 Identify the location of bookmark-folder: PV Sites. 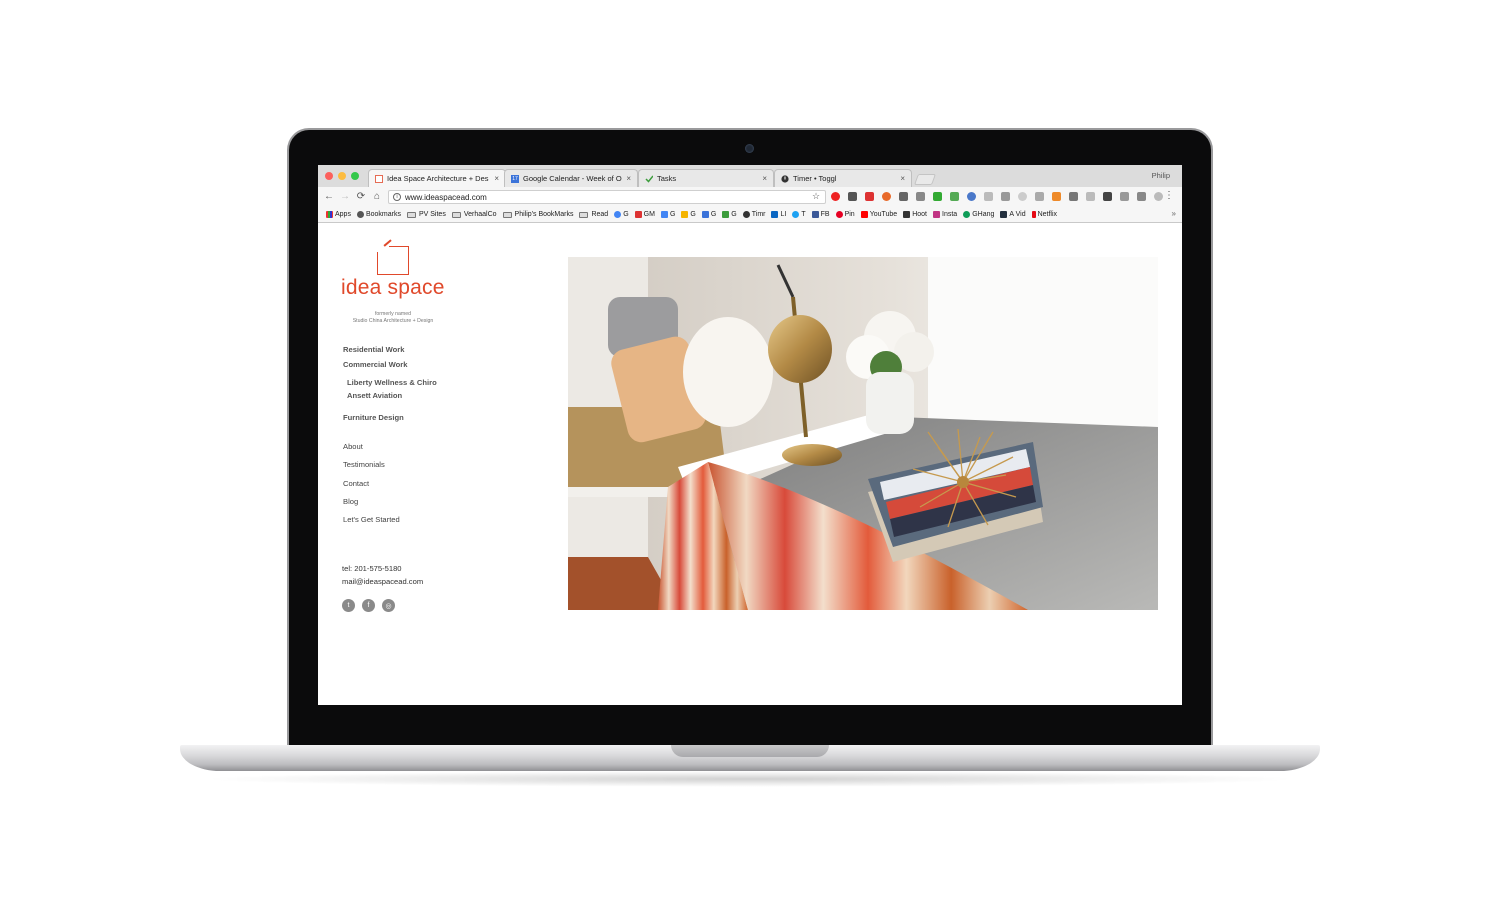
(426, 214).